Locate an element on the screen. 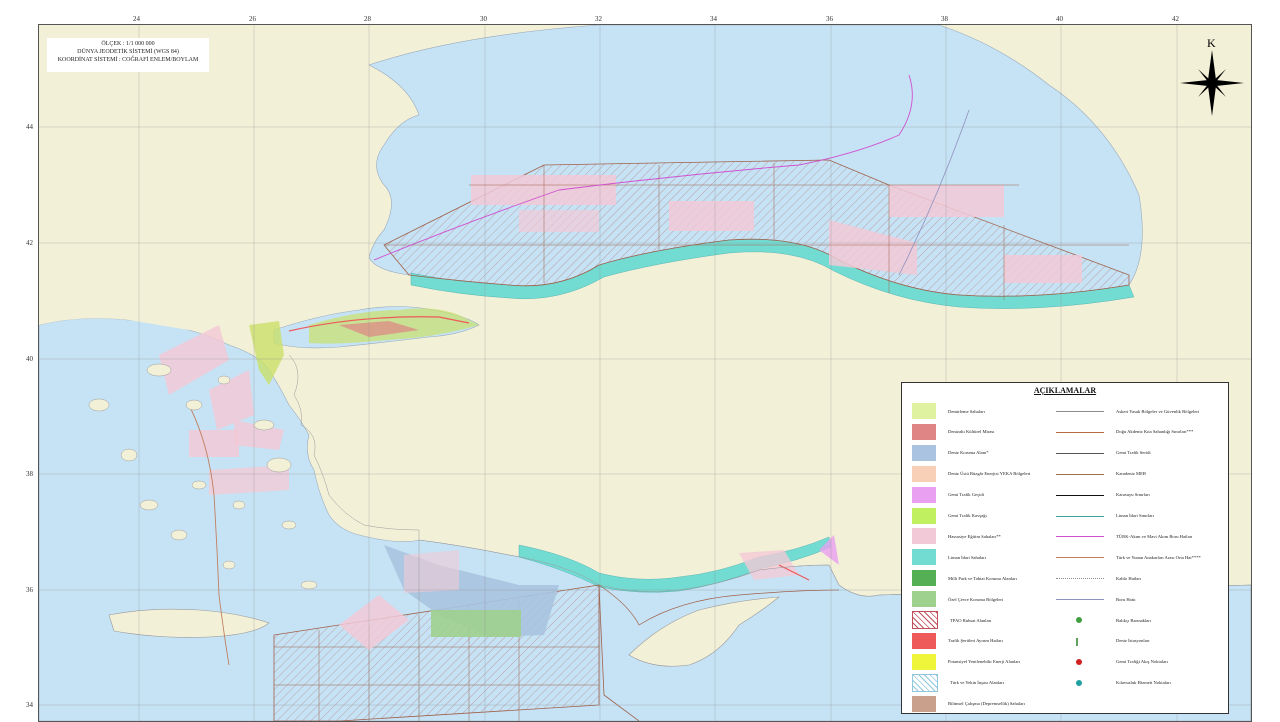 This screenshot has height=722, width=1280. legend-label: Kılavuzluk Hizmeti Noktaları is located at coordinates (1143, 683).